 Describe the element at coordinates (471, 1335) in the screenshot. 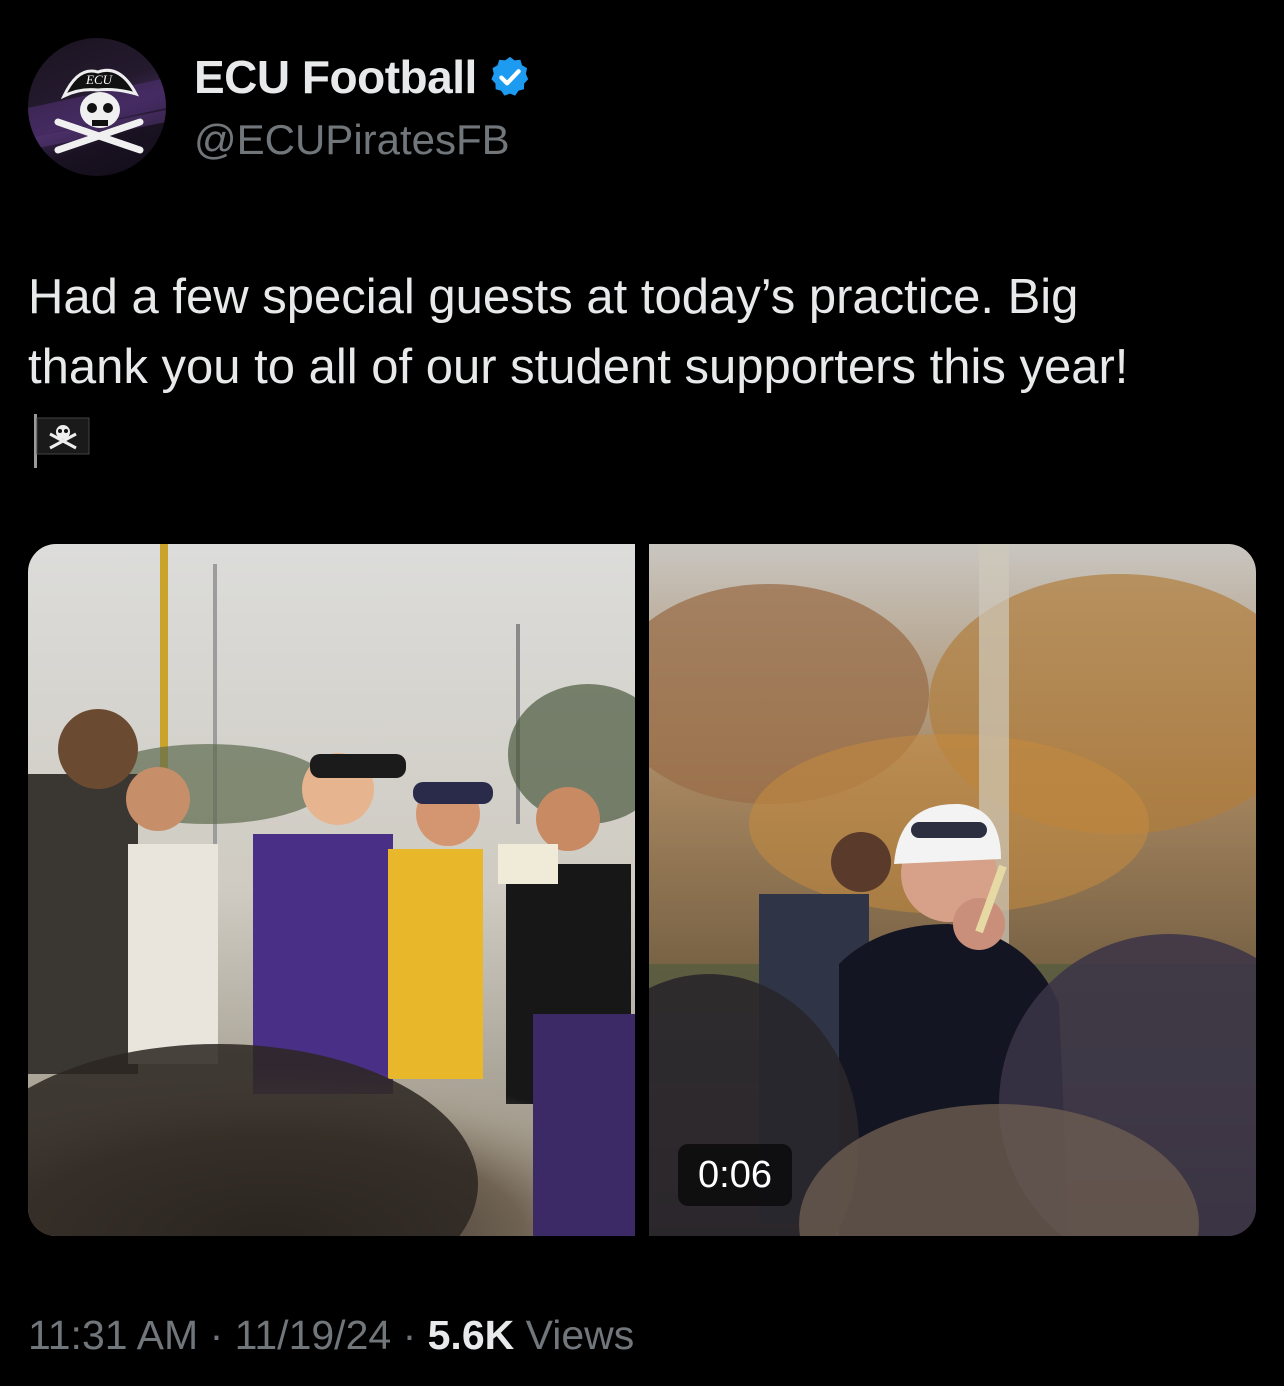

I see `views-count: 5.6K` at that location.